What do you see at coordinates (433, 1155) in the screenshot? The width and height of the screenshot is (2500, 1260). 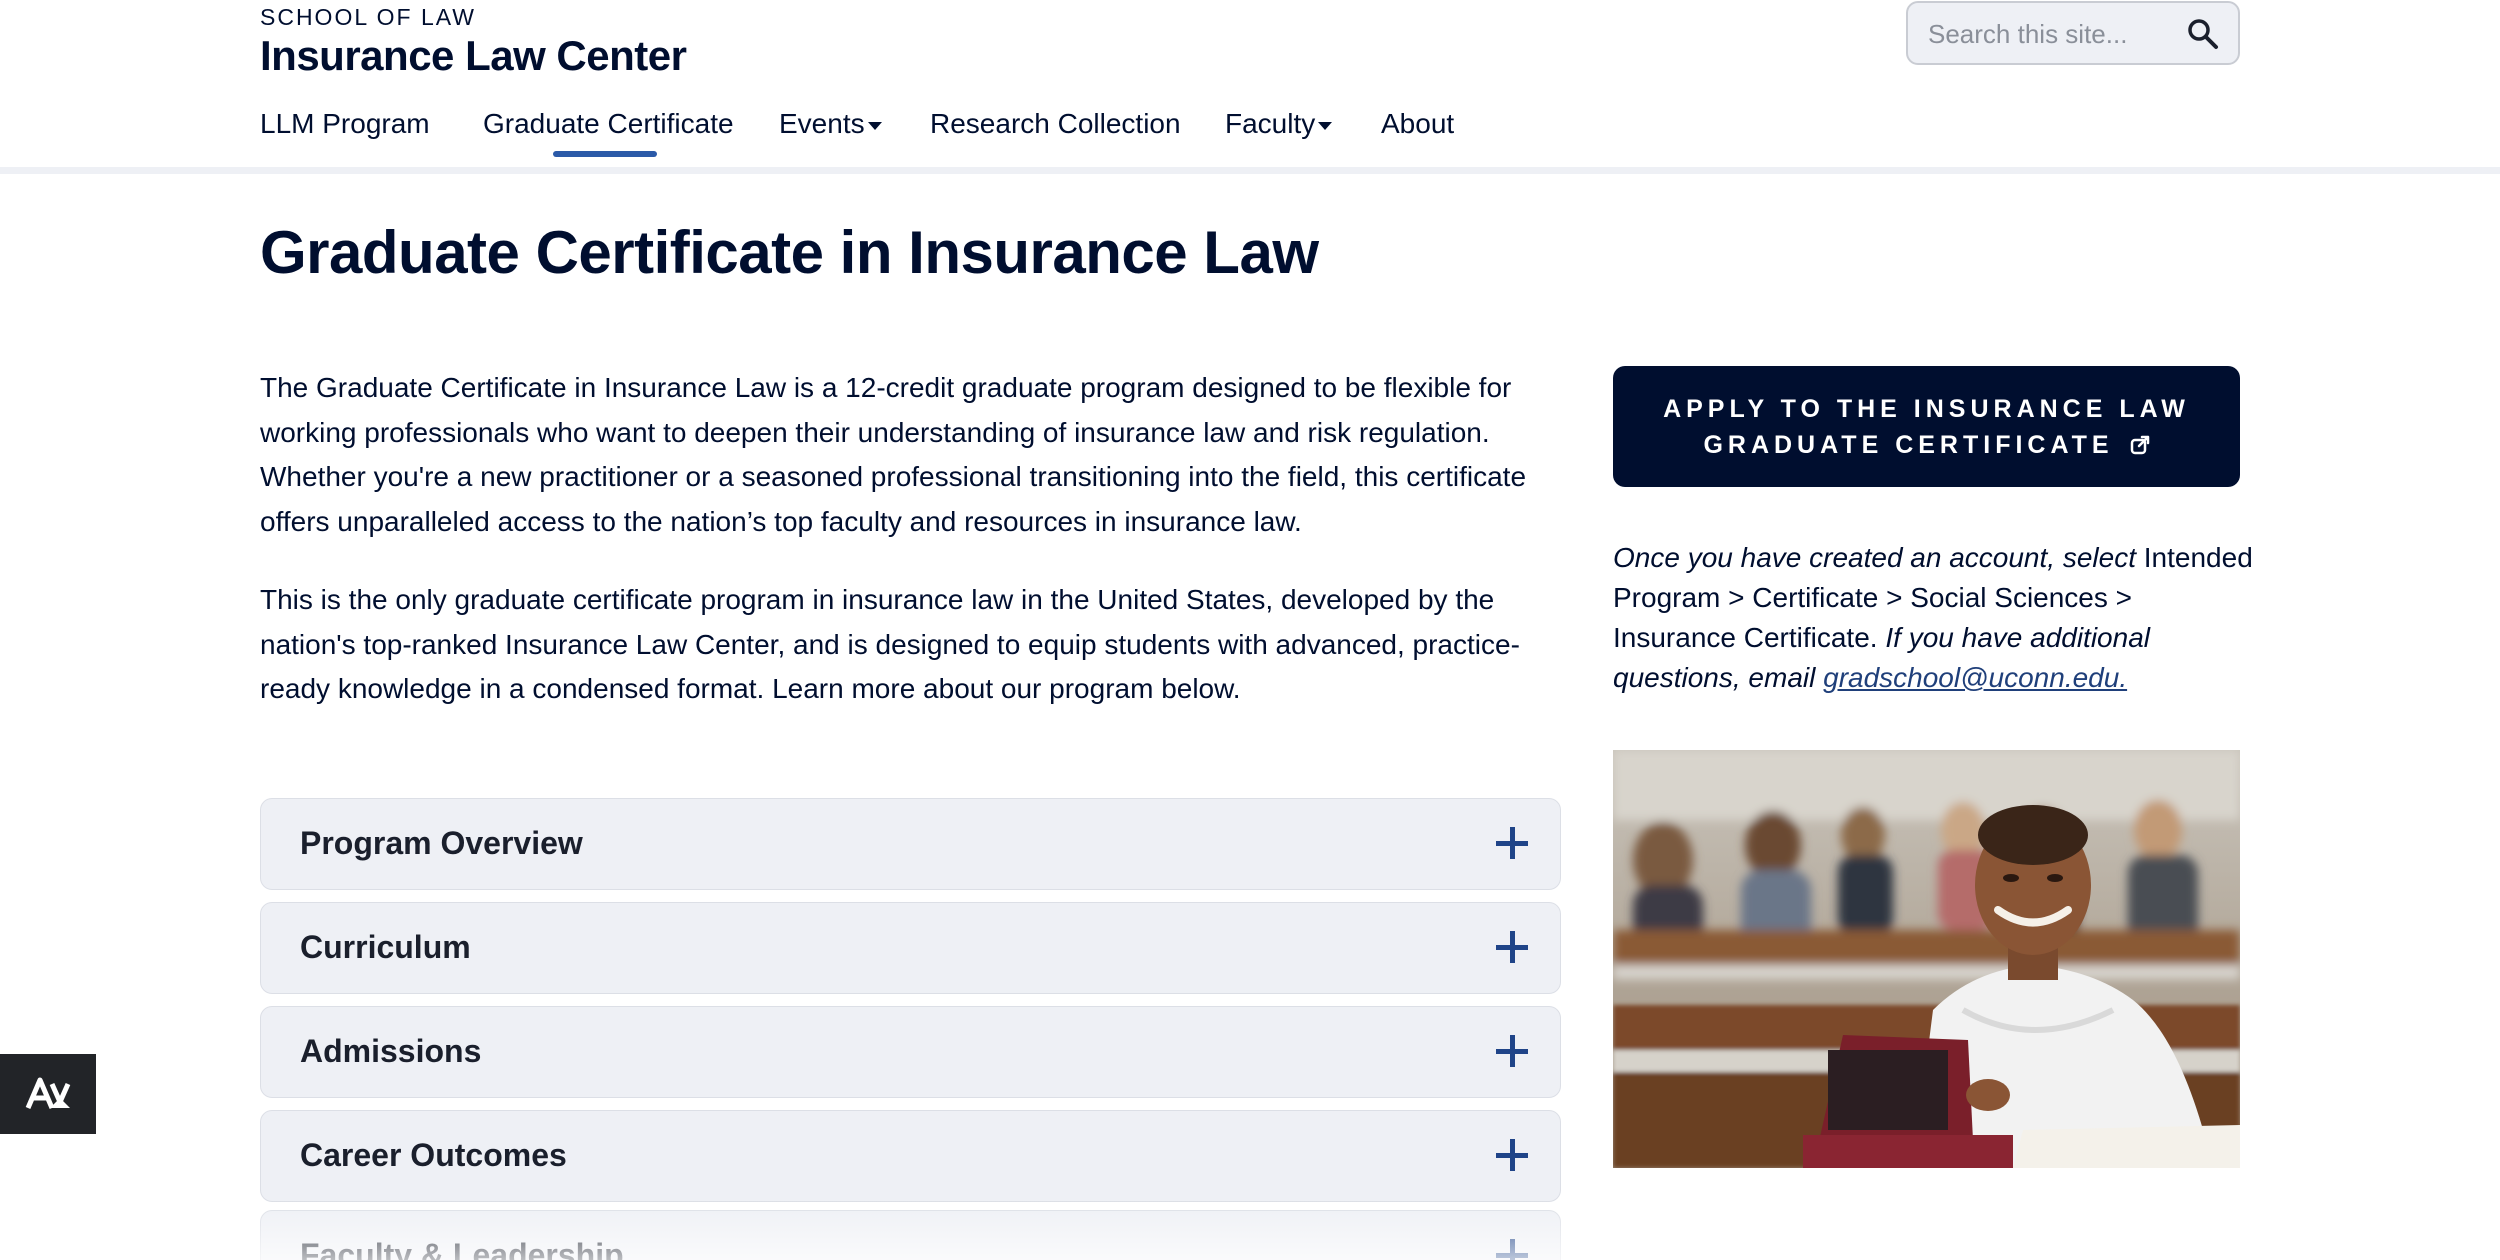 I see `accordion-label: Career Outcomes` at bounding box center [433, 1155].